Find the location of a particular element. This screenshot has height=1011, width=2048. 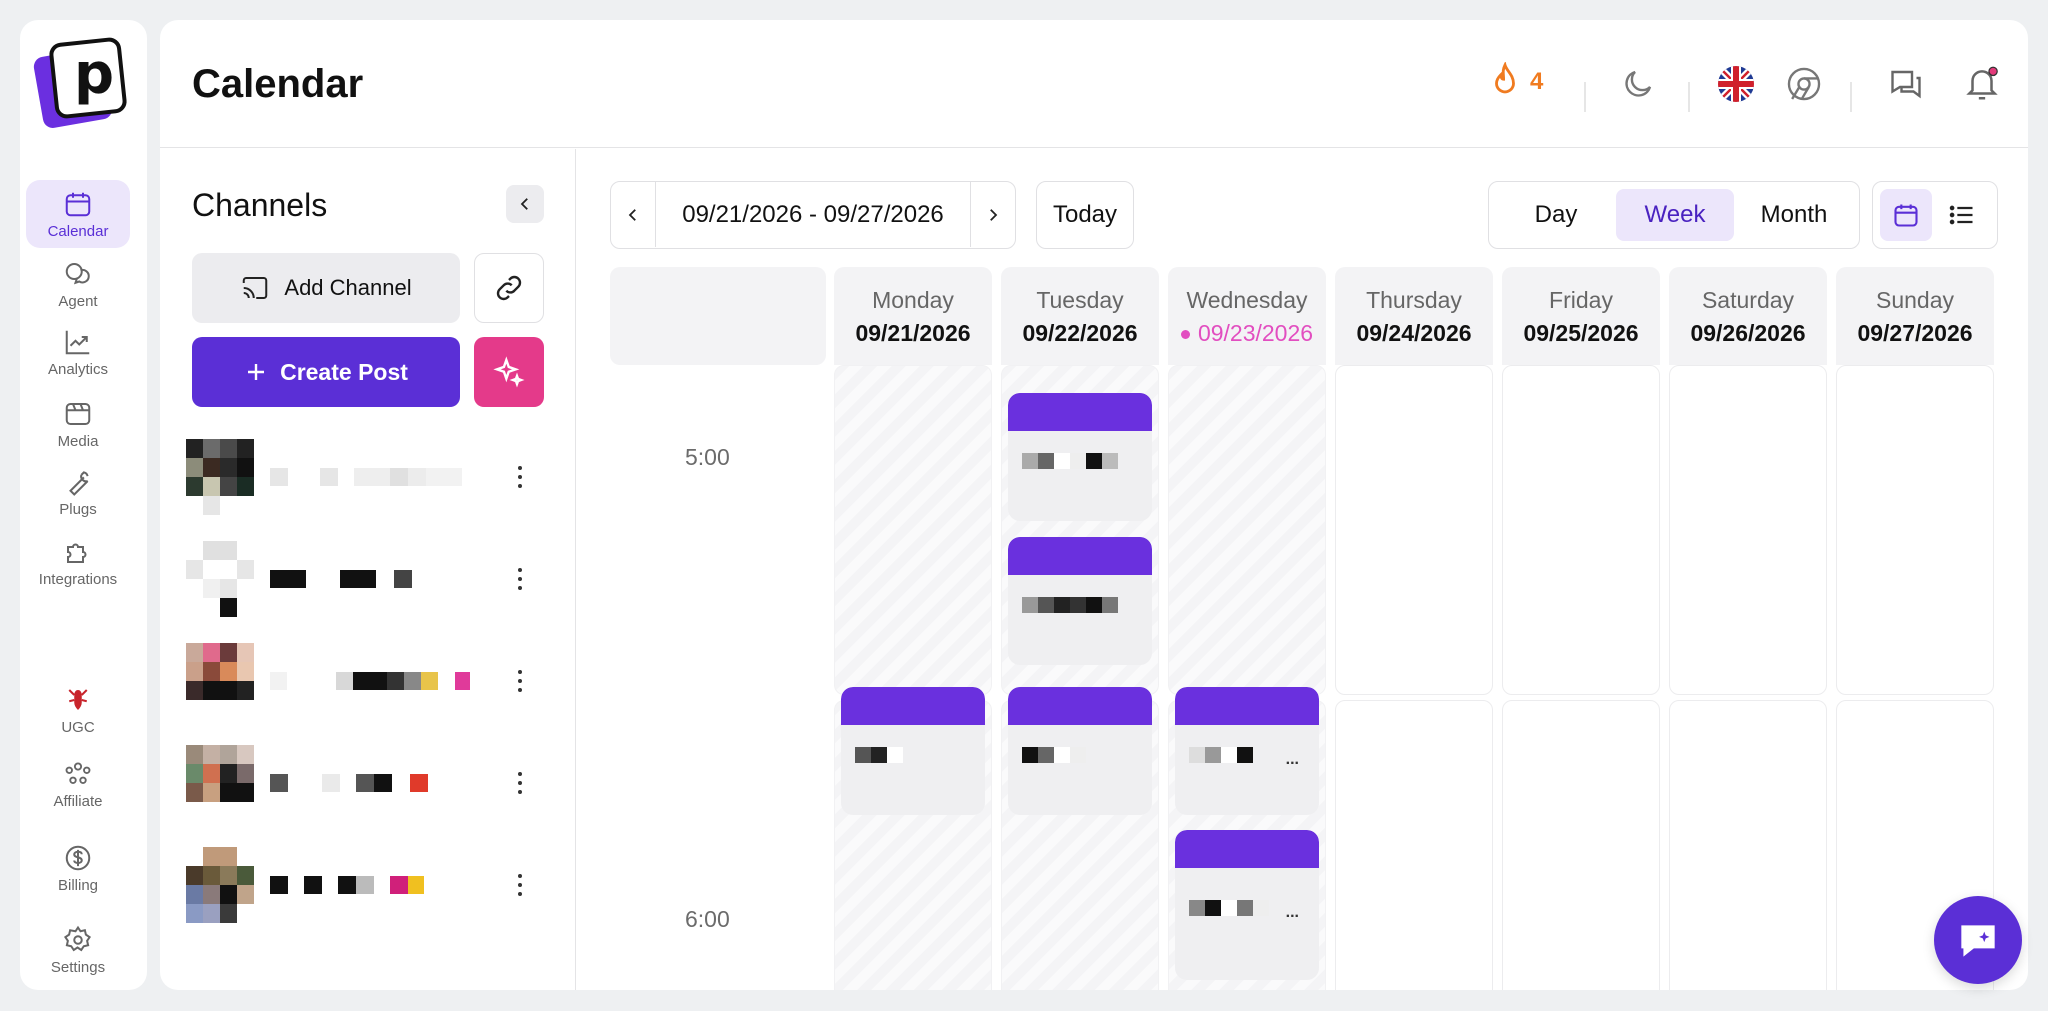

day-header-wednesday: Wednesday 09/23/2026 is located at coordinates (1247, 316).